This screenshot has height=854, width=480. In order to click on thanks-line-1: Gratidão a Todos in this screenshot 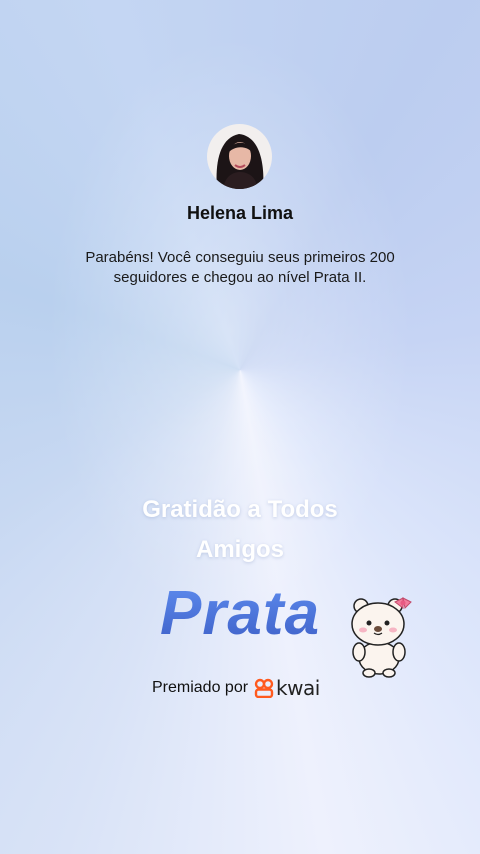, I will do `click(240, 509)`.